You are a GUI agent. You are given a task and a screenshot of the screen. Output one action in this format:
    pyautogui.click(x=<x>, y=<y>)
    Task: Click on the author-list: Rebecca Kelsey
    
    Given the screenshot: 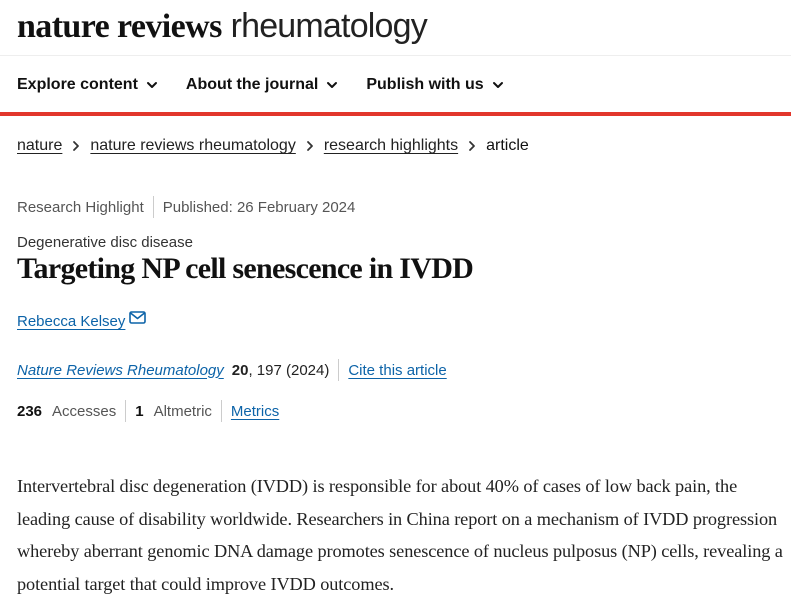 What is the action you would take?
    pyautogui.click(x=82, y=320)
    